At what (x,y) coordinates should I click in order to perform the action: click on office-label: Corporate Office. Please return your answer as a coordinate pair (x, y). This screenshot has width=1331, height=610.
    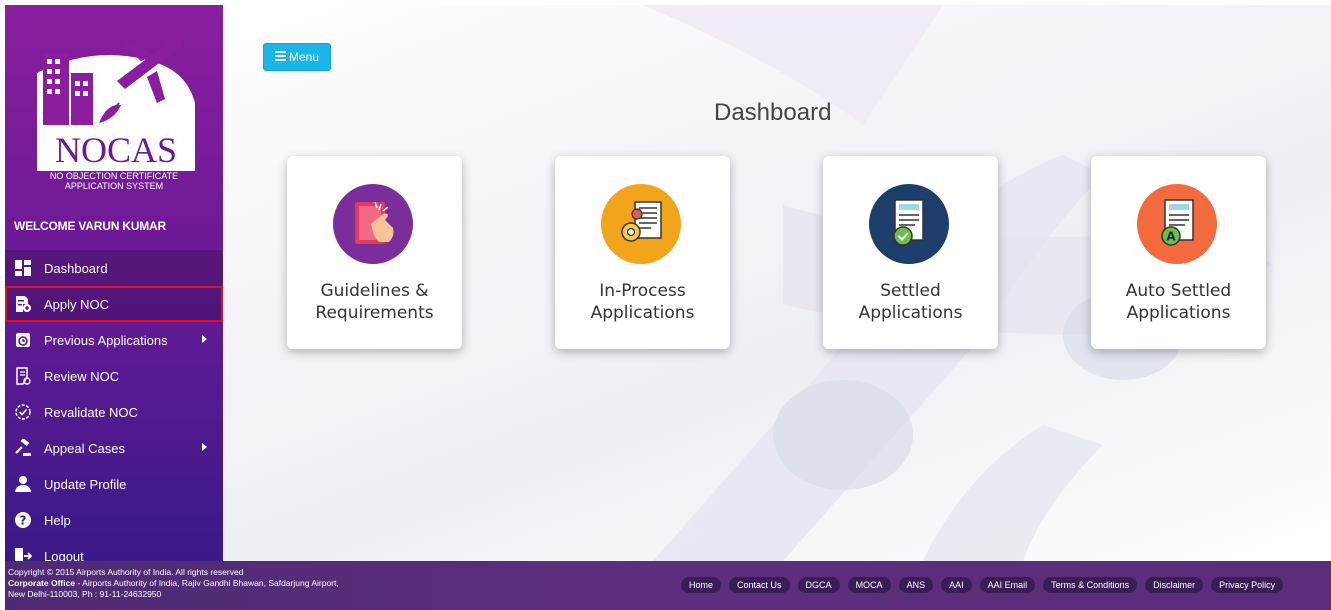
    Looking at the image, I should click on (42, 583).